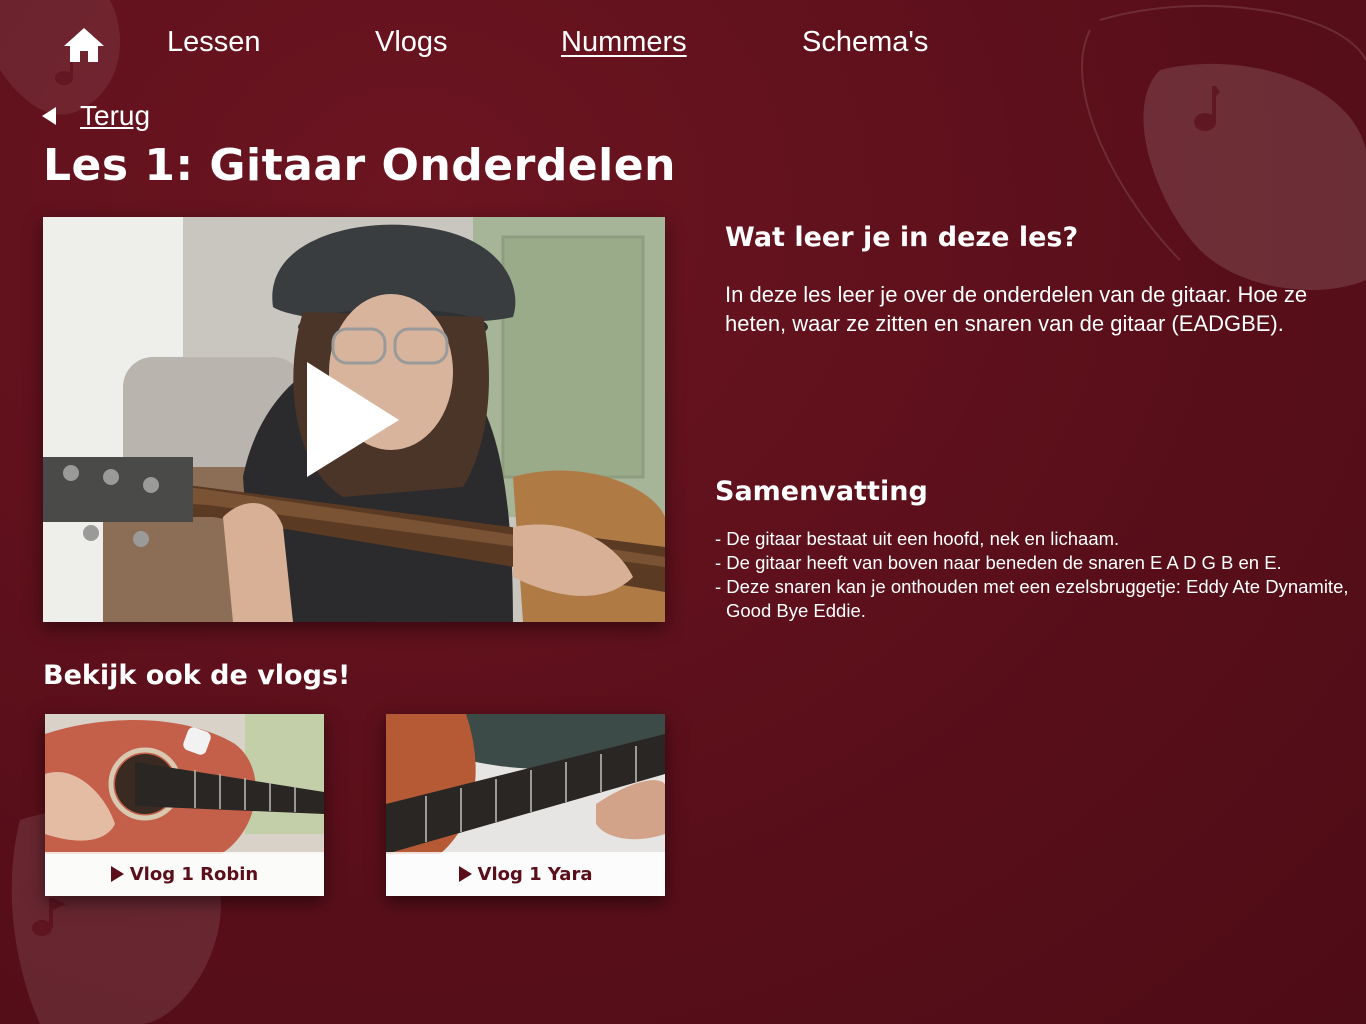  What do you see at coordinates (197, 675) in the screenshot?
I see `vlogs-heading: Bekijk ook de vlogs!` at bounding box center [197, 675].